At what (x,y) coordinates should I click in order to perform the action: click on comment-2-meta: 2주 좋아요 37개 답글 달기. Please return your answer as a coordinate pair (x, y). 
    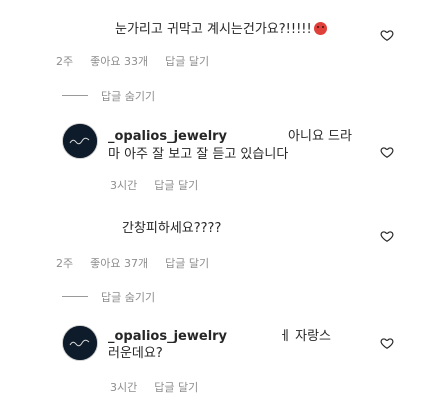
    Looking at the image, I should click on (132, 263).